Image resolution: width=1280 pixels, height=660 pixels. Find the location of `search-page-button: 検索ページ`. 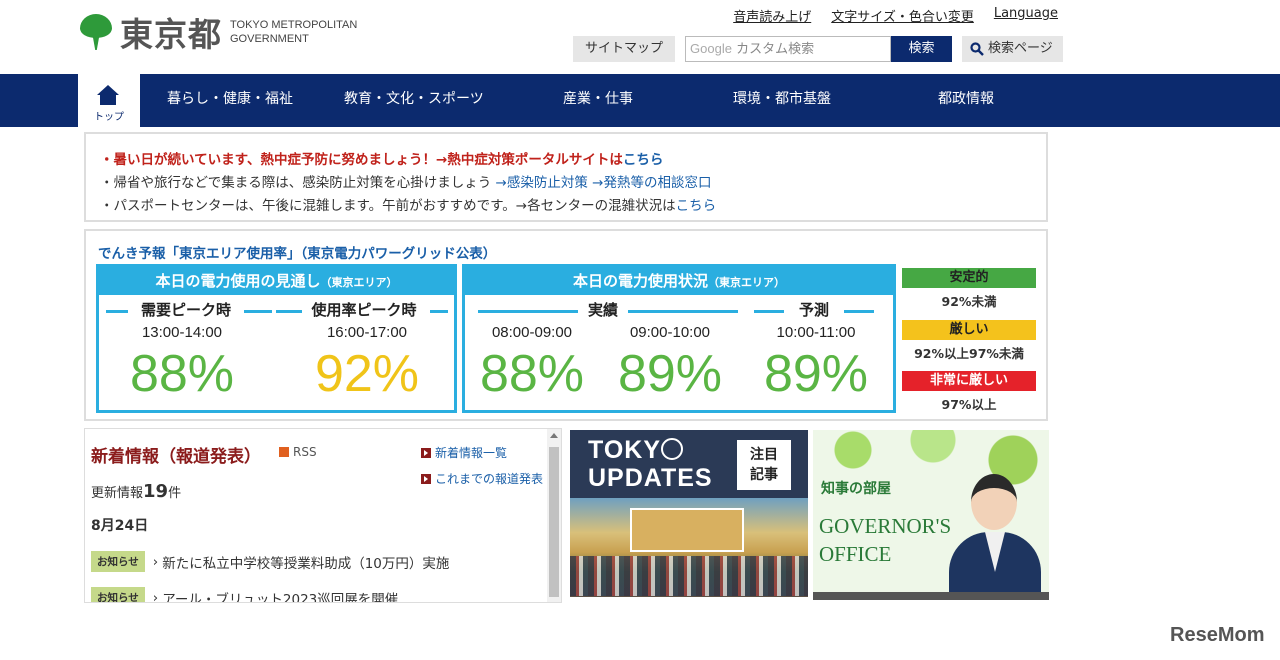

search-page-button: 検索ページ is located at coordinates (1012, 49).